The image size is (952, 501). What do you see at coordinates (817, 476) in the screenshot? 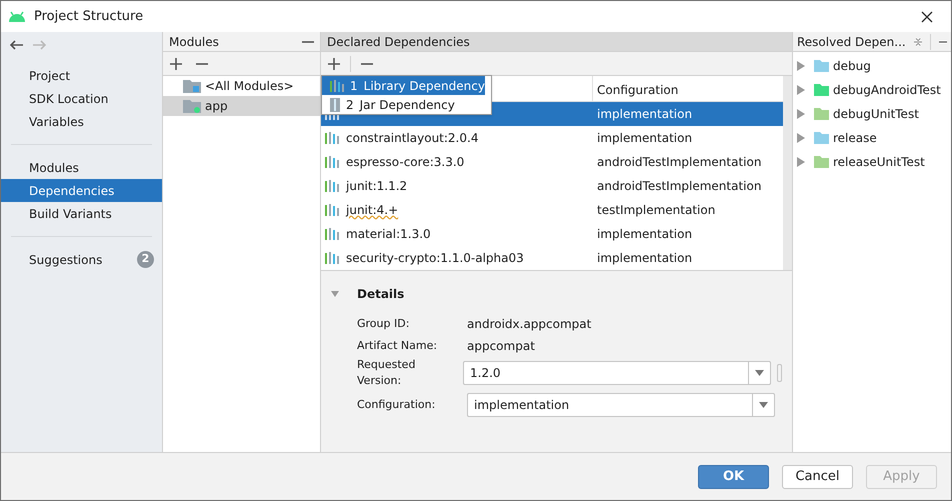
I see `dialog-button: Cancel` at bounding box center [817, 476].